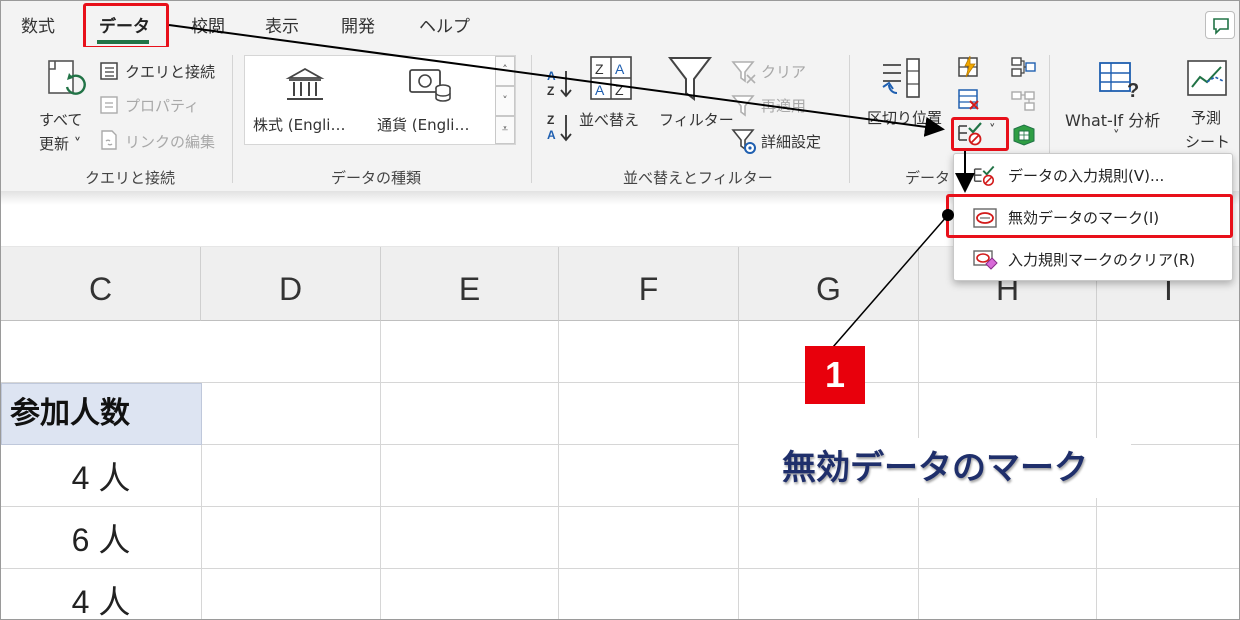 The image size is (1240, 620). I want to click on step-number-badge: 1, so click(835, 375).